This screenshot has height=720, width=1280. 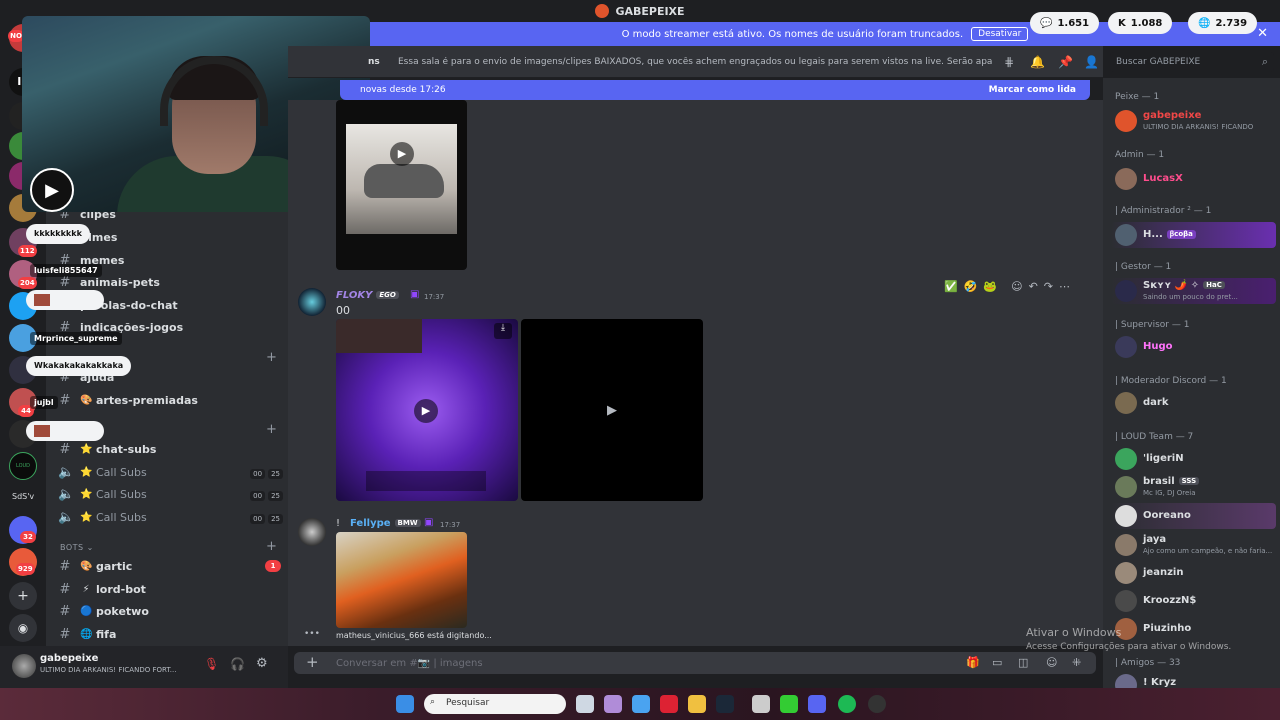 What do you see at coordinates (1009, 62) in the screenshot?
I see `threads-icon: ⋕` at bounding box center [1009, 62].